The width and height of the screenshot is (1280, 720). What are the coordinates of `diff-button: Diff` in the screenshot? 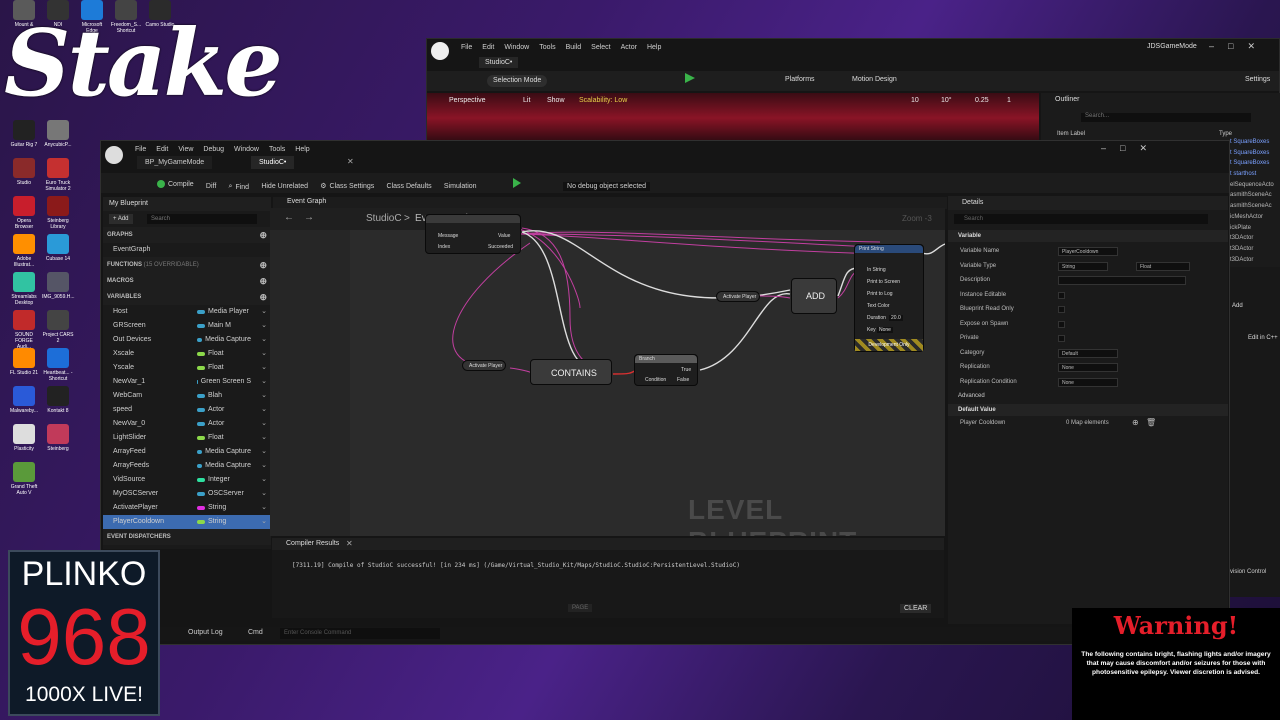 It's located at (211, 186).